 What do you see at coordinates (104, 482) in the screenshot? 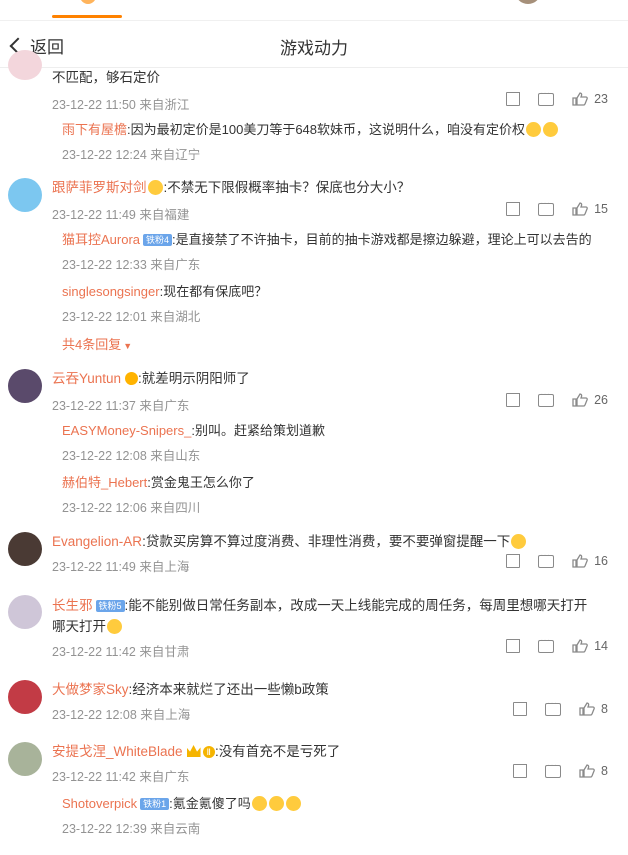
I see `reply-username: 赫伯特_Hebert` at bounding box center [104, 482].